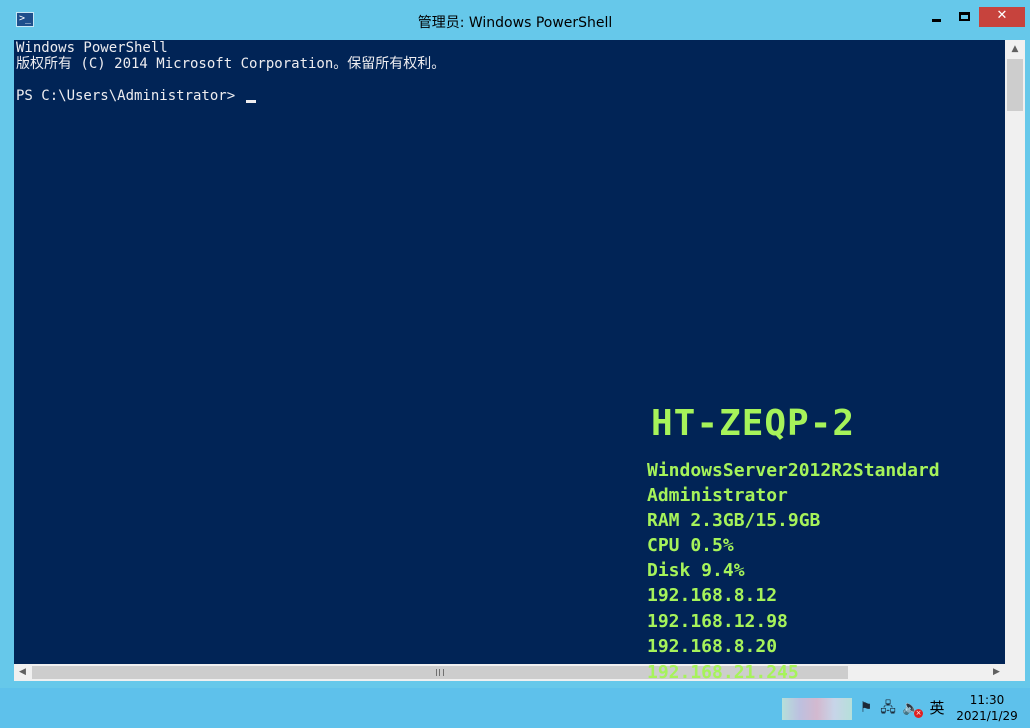 This screenshot has width=1030, height=728. I want to click on info-disk: Disk 9.4%, so click(696, 570).